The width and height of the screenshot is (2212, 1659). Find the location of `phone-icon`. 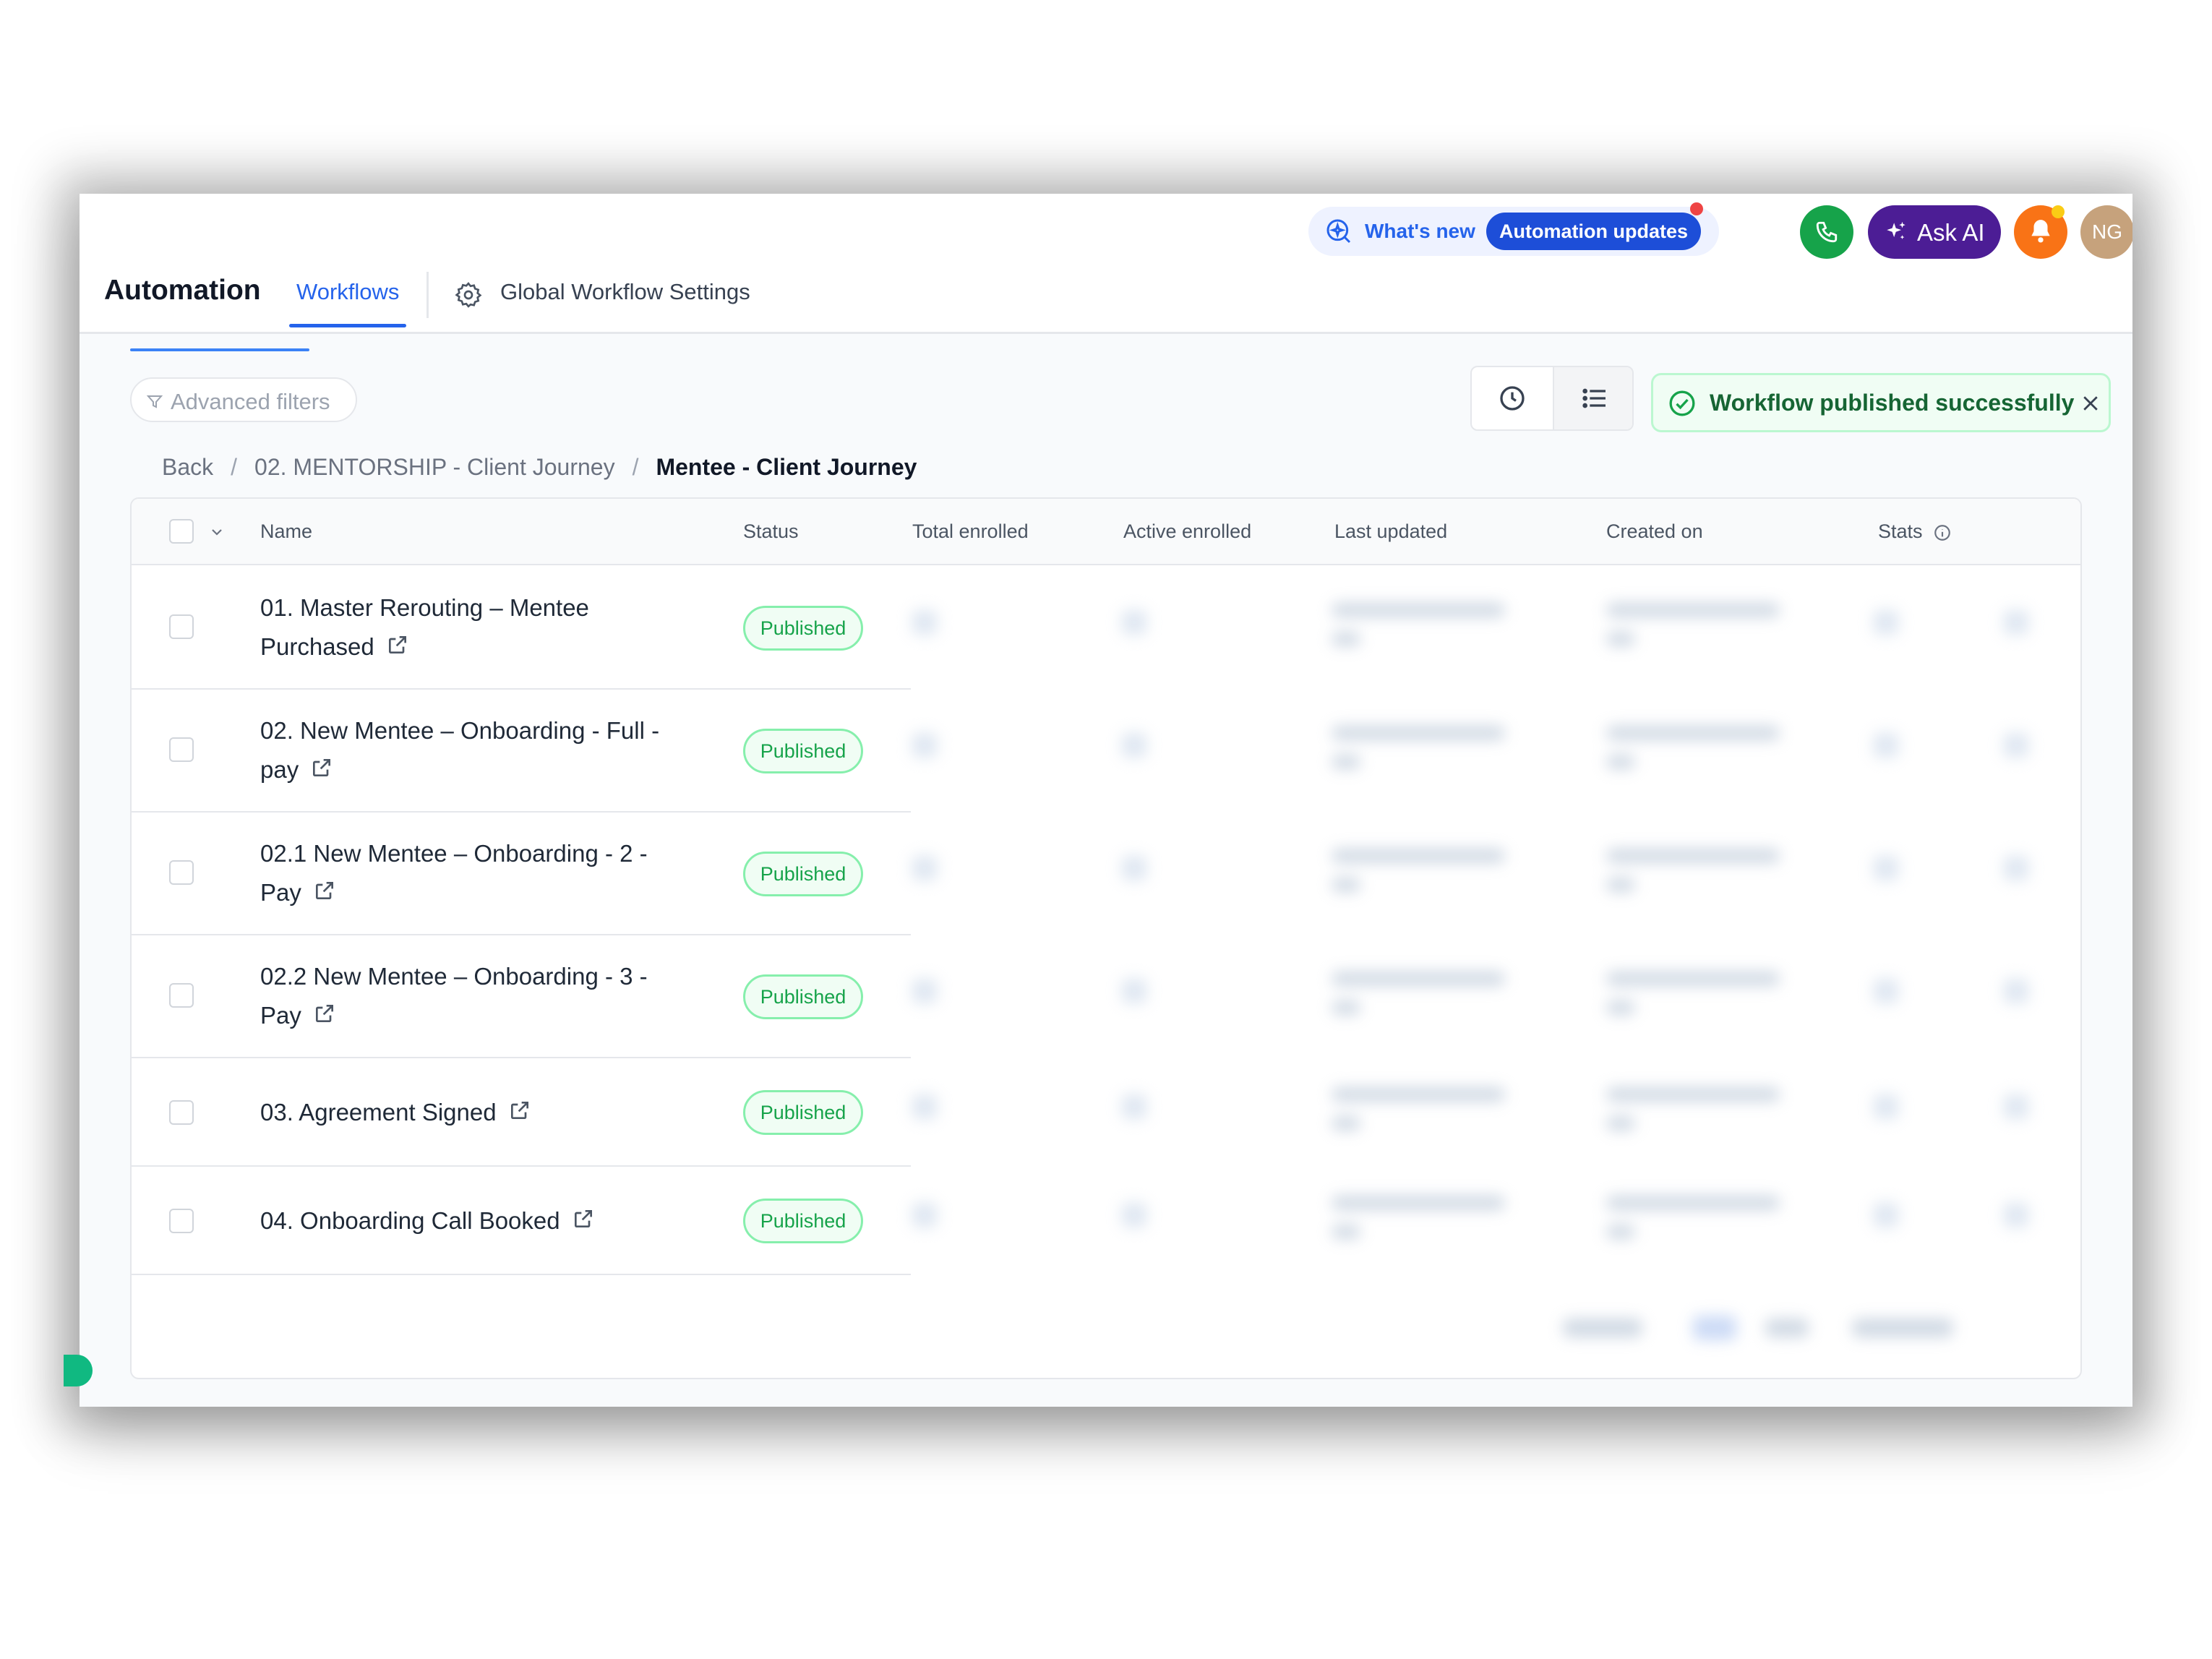

phone-icon is located at coordinates (1827, 232).